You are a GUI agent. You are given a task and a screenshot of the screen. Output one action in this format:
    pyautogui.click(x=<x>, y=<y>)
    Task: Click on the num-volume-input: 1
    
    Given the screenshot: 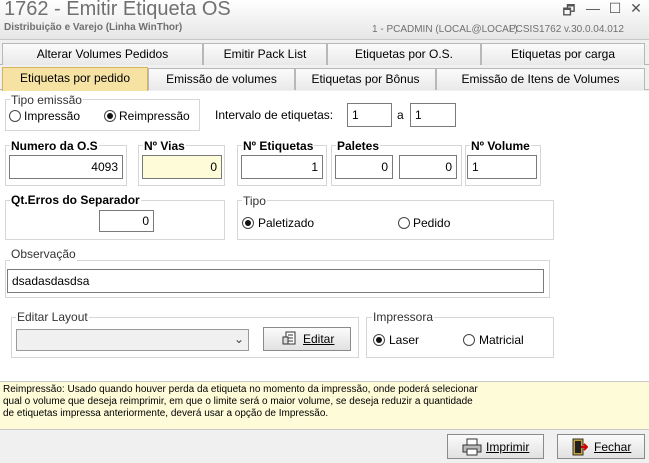 What is the action you would take?
    pyautogui.click(x=502, y=167)
    